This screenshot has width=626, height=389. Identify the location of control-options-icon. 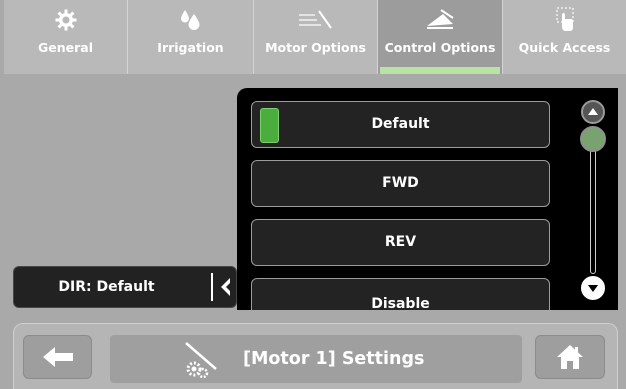
(440, 20).